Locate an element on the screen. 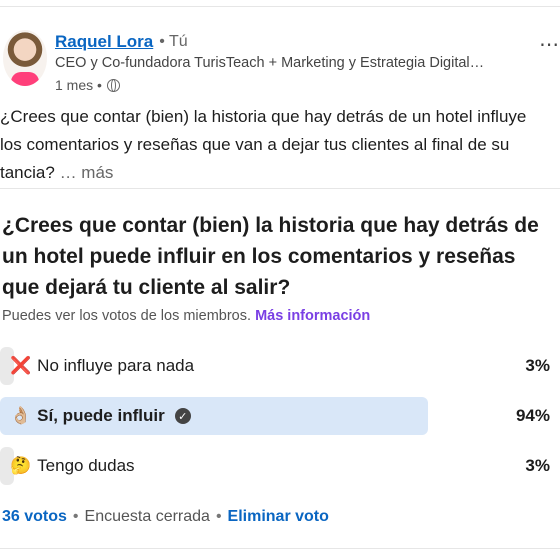 The image size is (560, 560). remove-vote-button: Eliminar voto is located at coordinates (278, 517).